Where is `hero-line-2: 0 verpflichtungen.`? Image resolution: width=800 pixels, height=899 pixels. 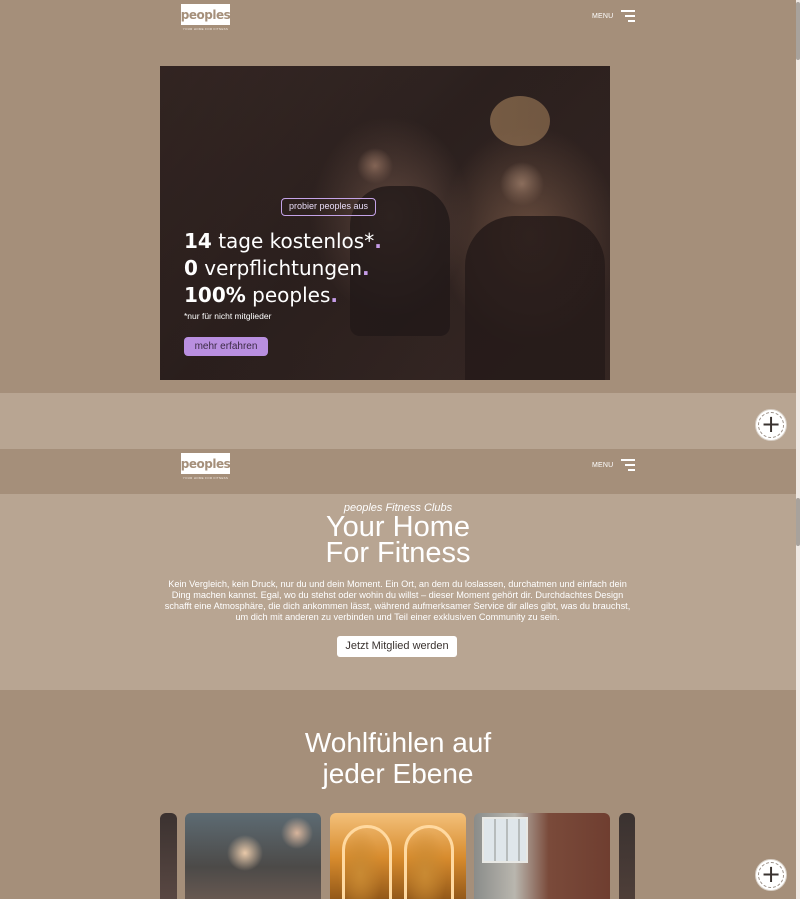
hero-line-2: 0 verpflichtungen. is located at coordinates (277, 268).